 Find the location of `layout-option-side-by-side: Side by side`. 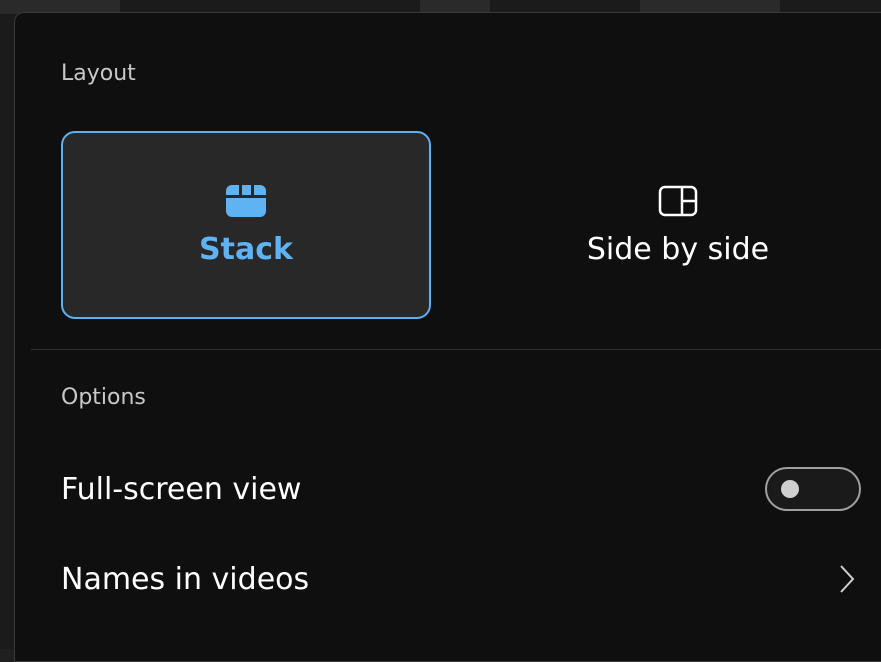

layout-option-side-by-side: Side by side is located at coordinates (678, 225).